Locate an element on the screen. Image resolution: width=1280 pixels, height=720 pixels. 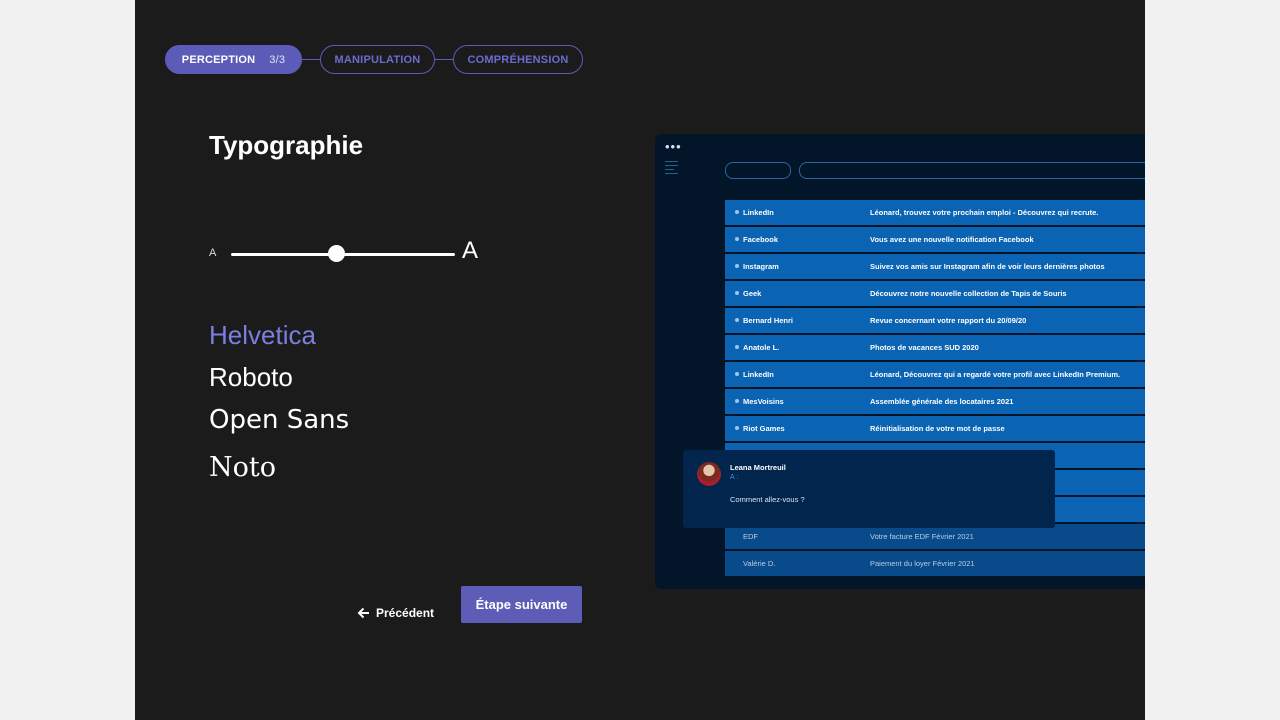
mail-sender: MesVoisins is located at coordinates (763, 401).